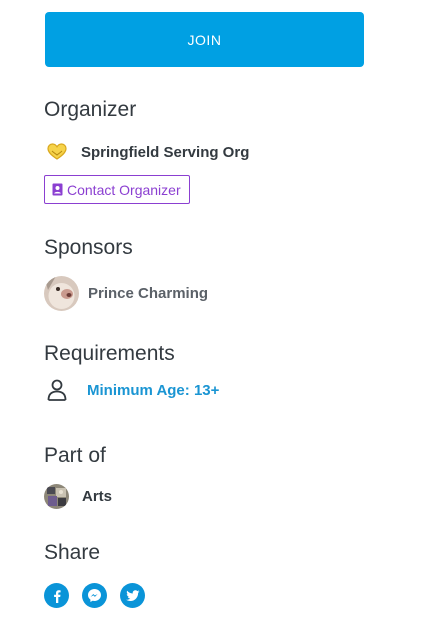 This screenshot has height=638, width=421. I want to click on arts-avatar, so click(56, 496).